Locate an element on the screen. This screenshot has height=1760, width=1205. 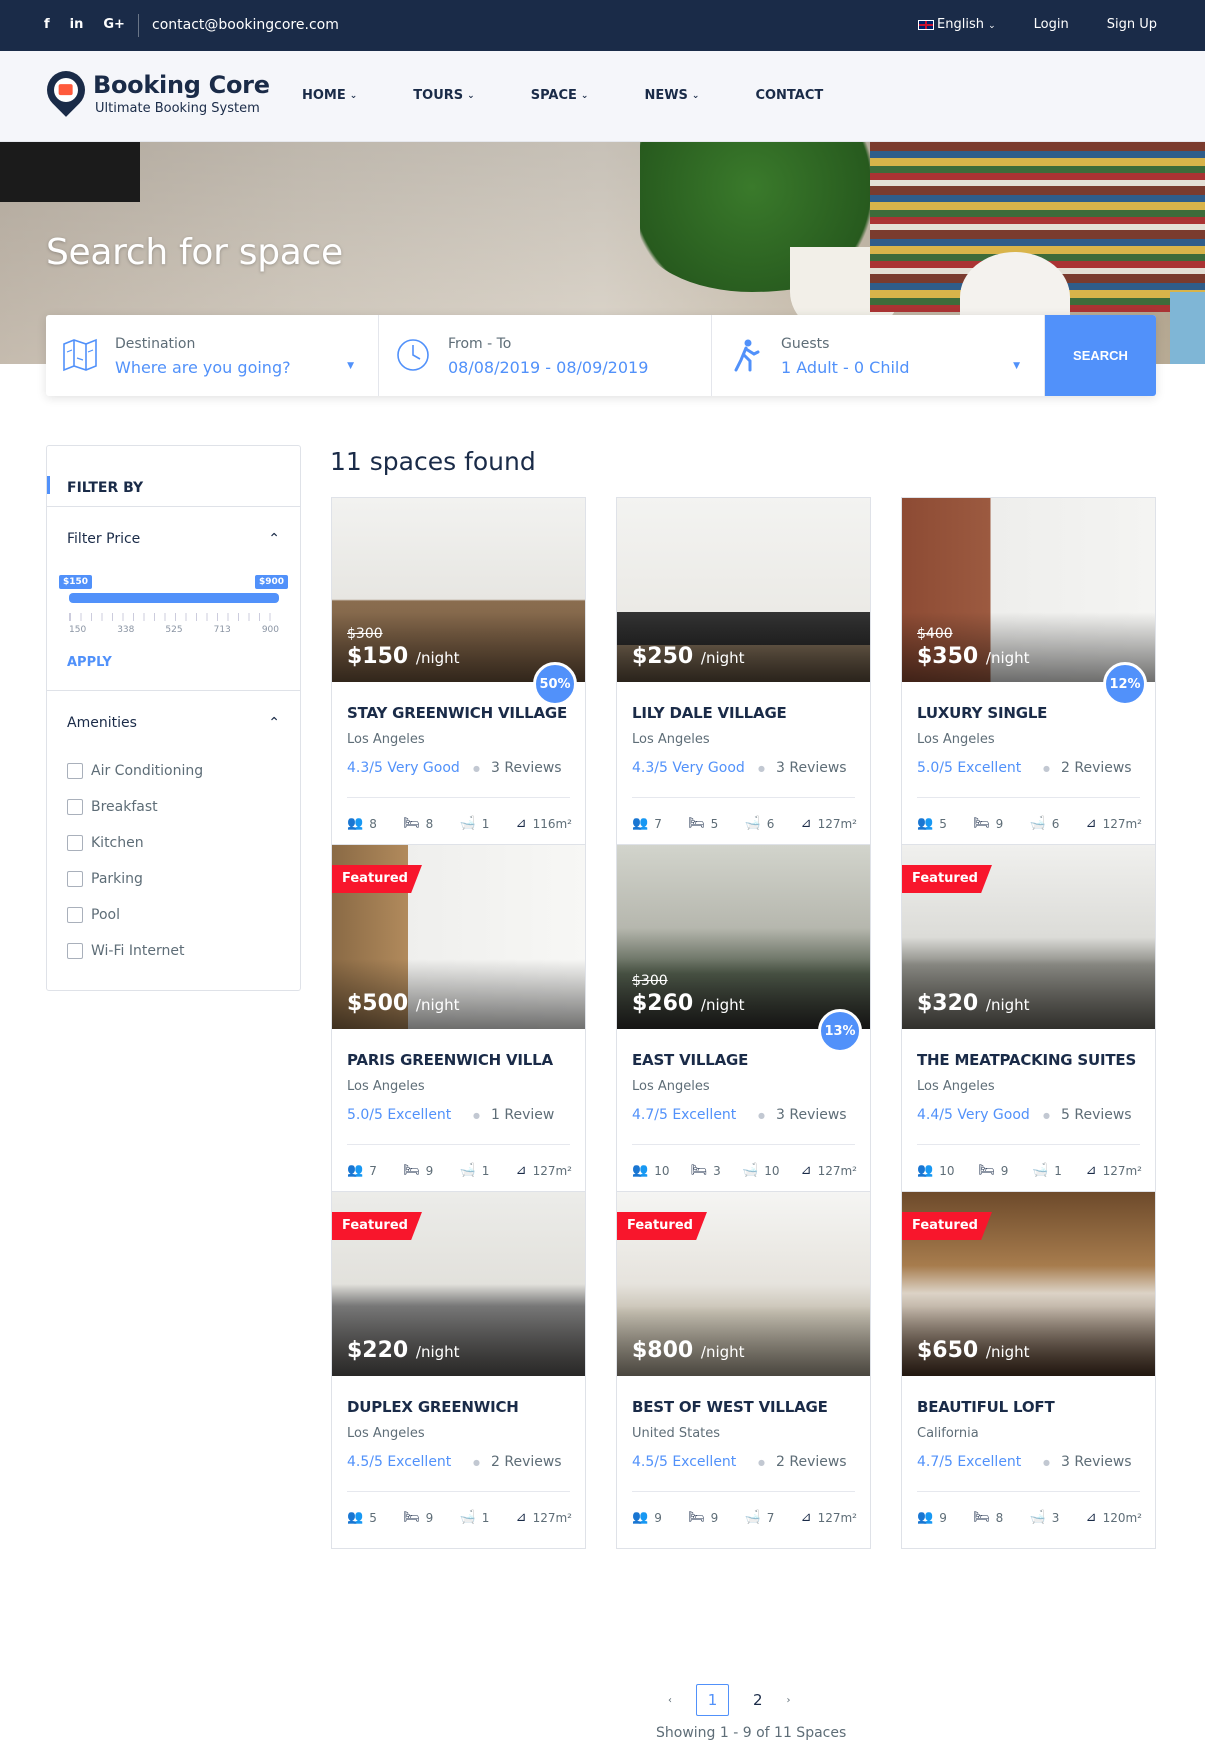
amenity-pool: Pool is located at coordinates (135, 915).